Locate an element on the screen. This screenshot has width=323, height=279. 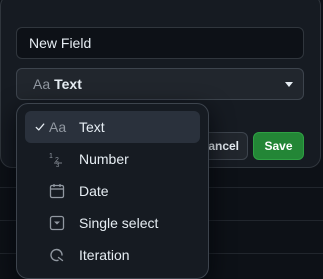
iteration-icon is located at coordinates (61, 255).